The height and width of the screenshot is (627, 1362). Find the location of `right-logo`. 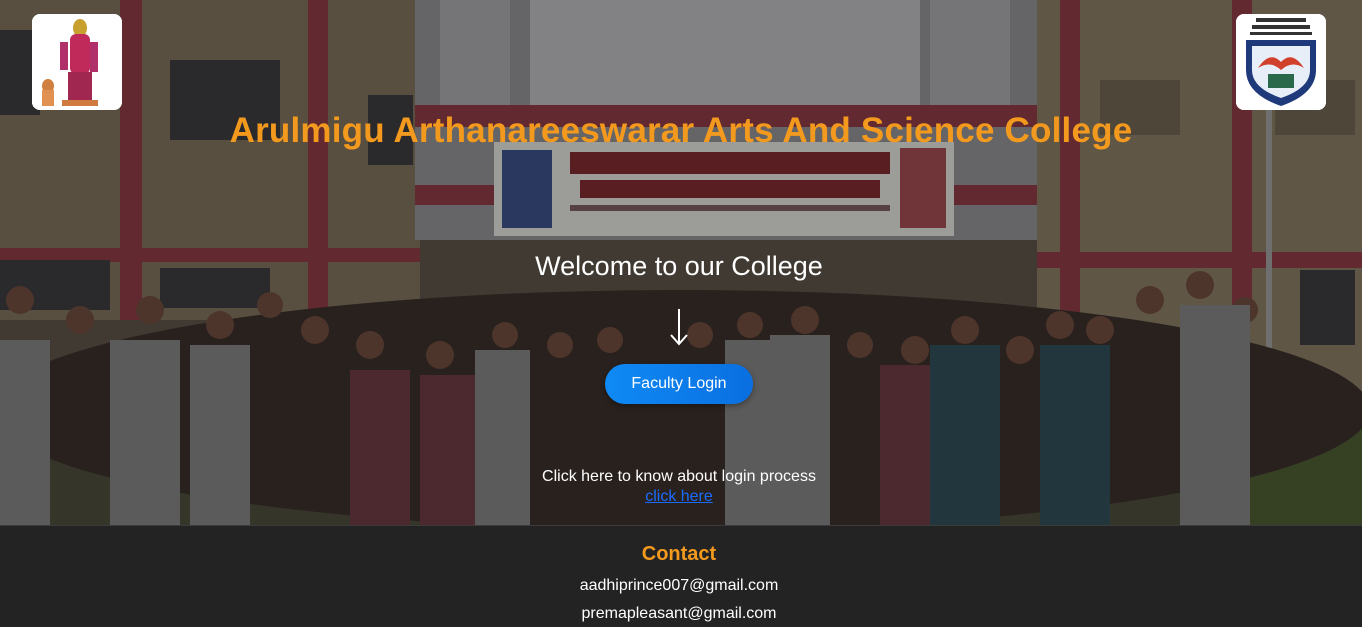

right-logo is located at coordinates (1281, 62).